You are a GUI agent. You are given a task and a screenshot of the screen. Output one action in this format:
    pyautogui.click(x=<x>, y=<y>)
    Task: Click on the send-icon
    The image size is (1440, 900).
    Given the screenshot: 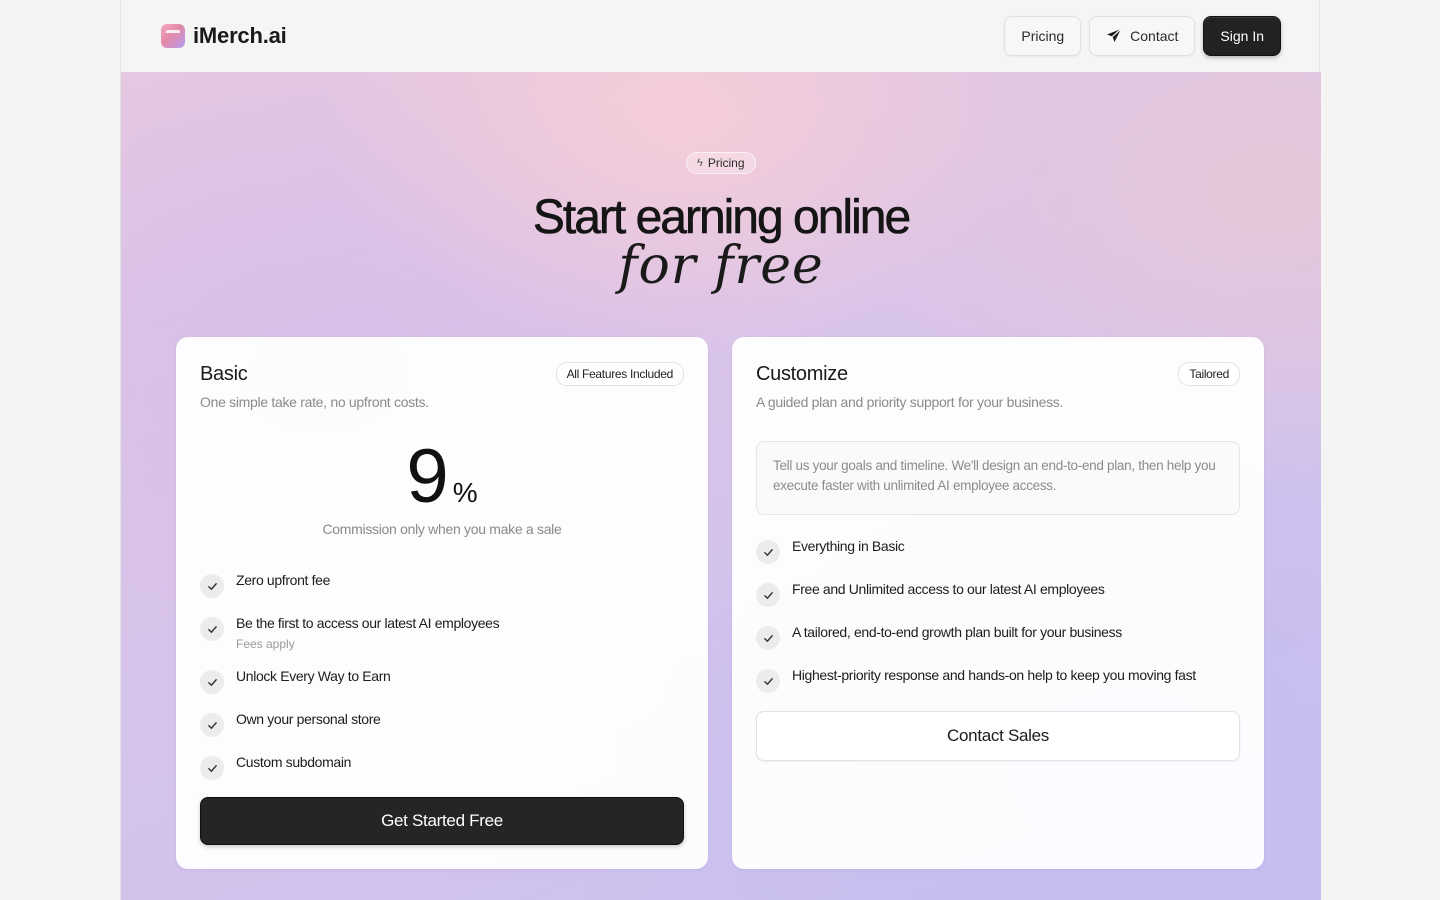 What is the action you would take?
    pyautogui.click(x=1114, y=35)
    